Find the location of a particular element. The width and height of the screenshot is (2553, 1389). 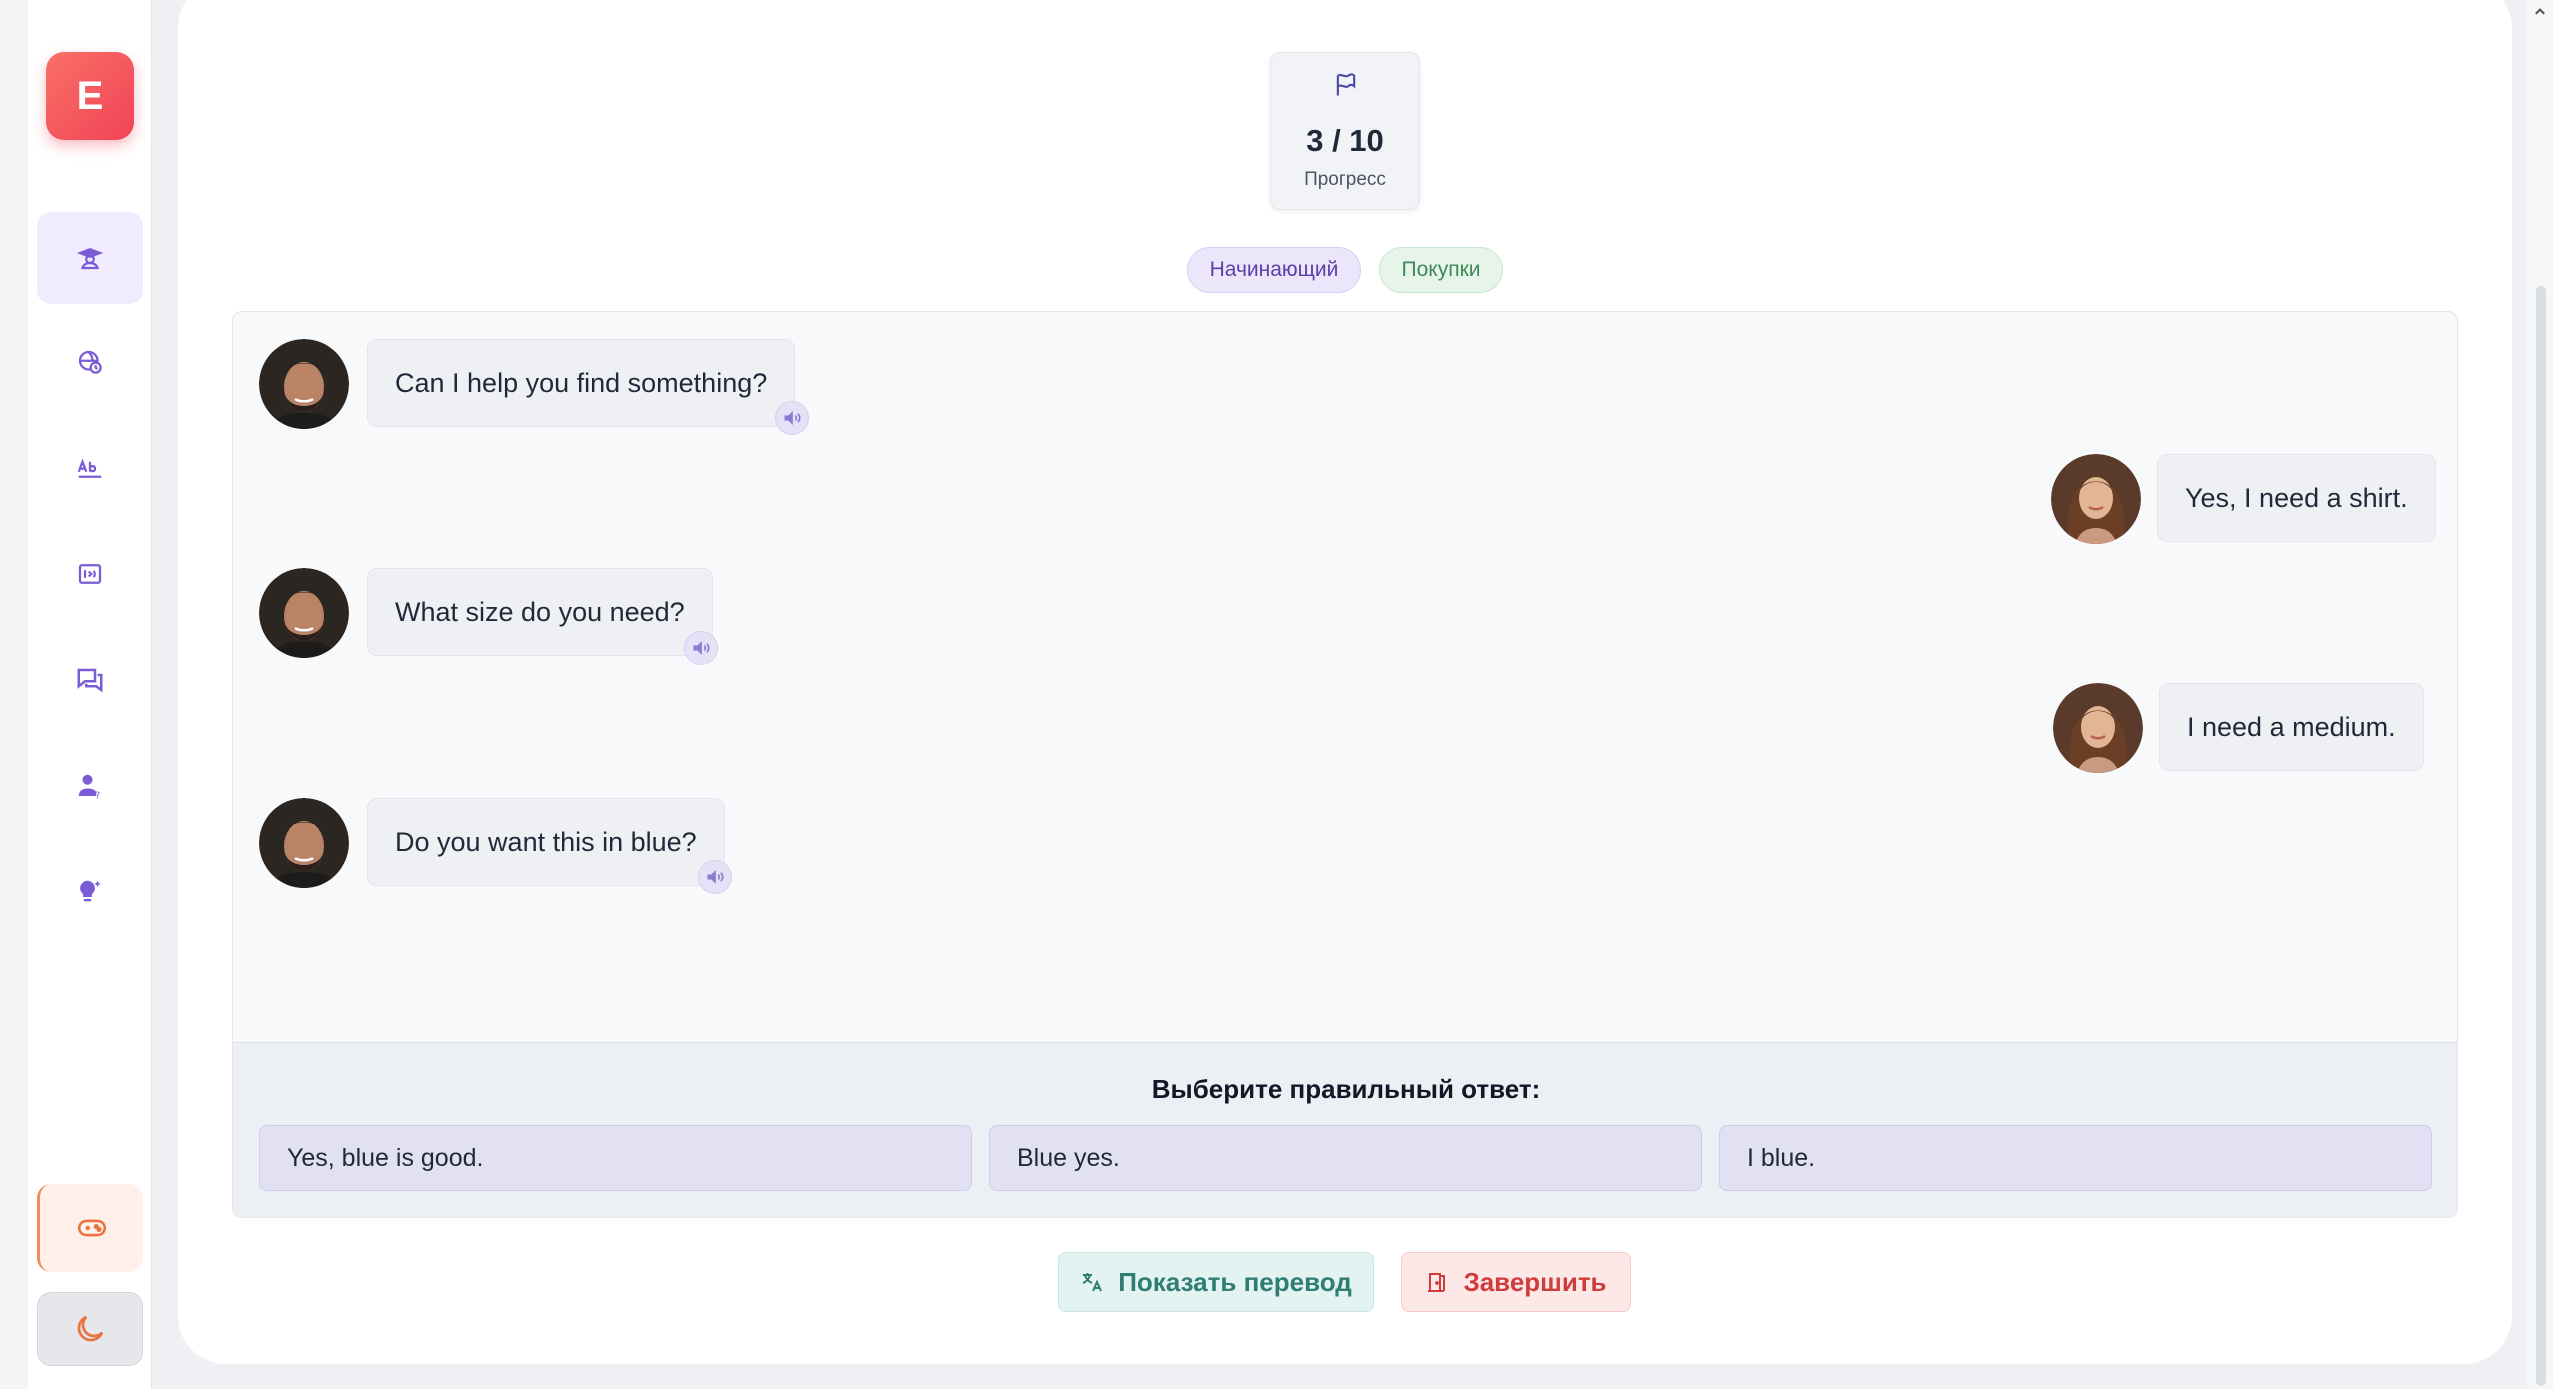

logo-letter: E is located at coordinates (90, 95).